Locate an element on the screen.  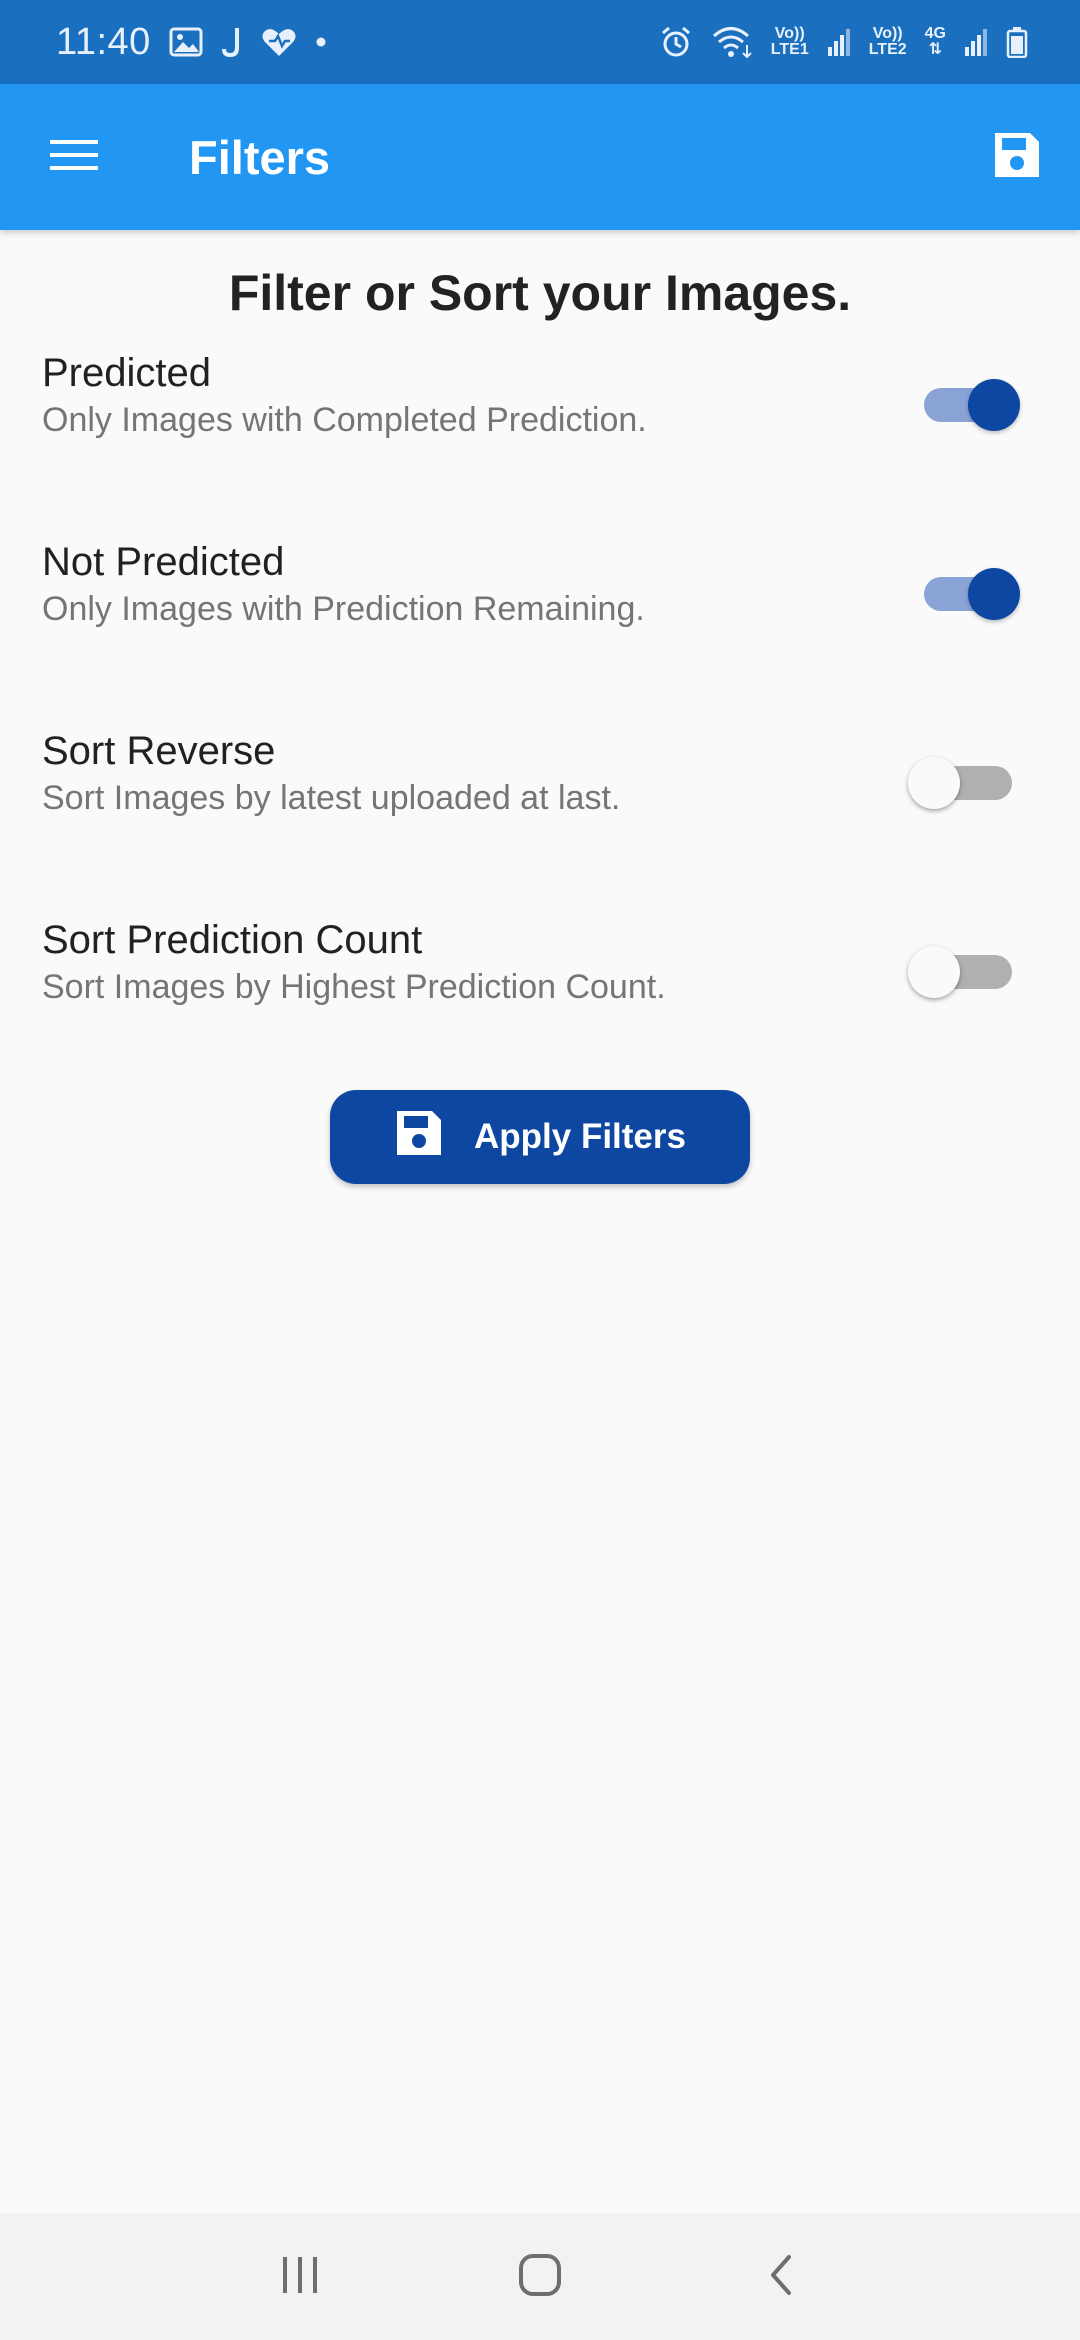
home-button is located at coordinates (540, 2277).